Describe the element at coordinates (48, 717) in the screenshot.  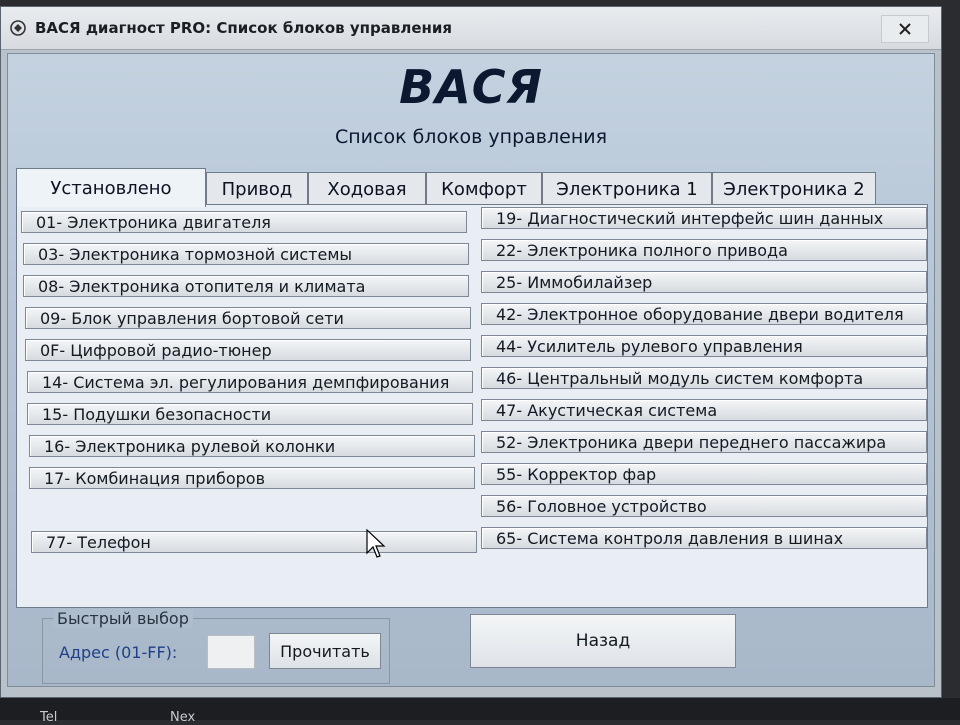
I see `taskbar-label-left: Tel` at that location.